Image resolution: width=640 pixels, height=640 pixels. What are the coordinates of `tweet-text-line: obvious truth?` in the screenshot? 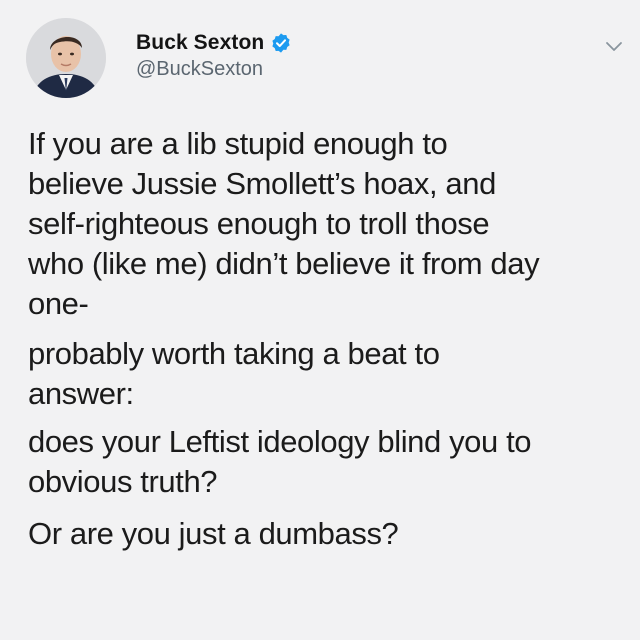 It's located at (123, 481).